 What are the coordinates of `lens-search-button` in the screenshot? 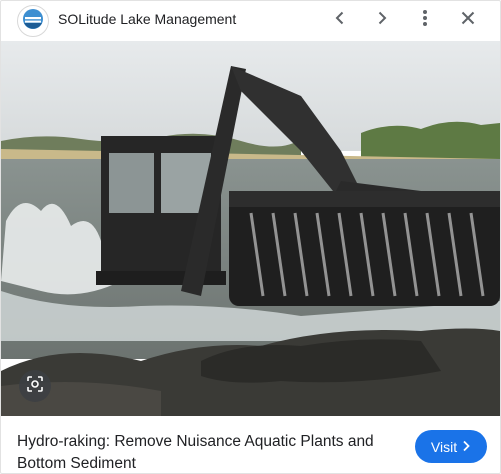 It's located at (35, 386).